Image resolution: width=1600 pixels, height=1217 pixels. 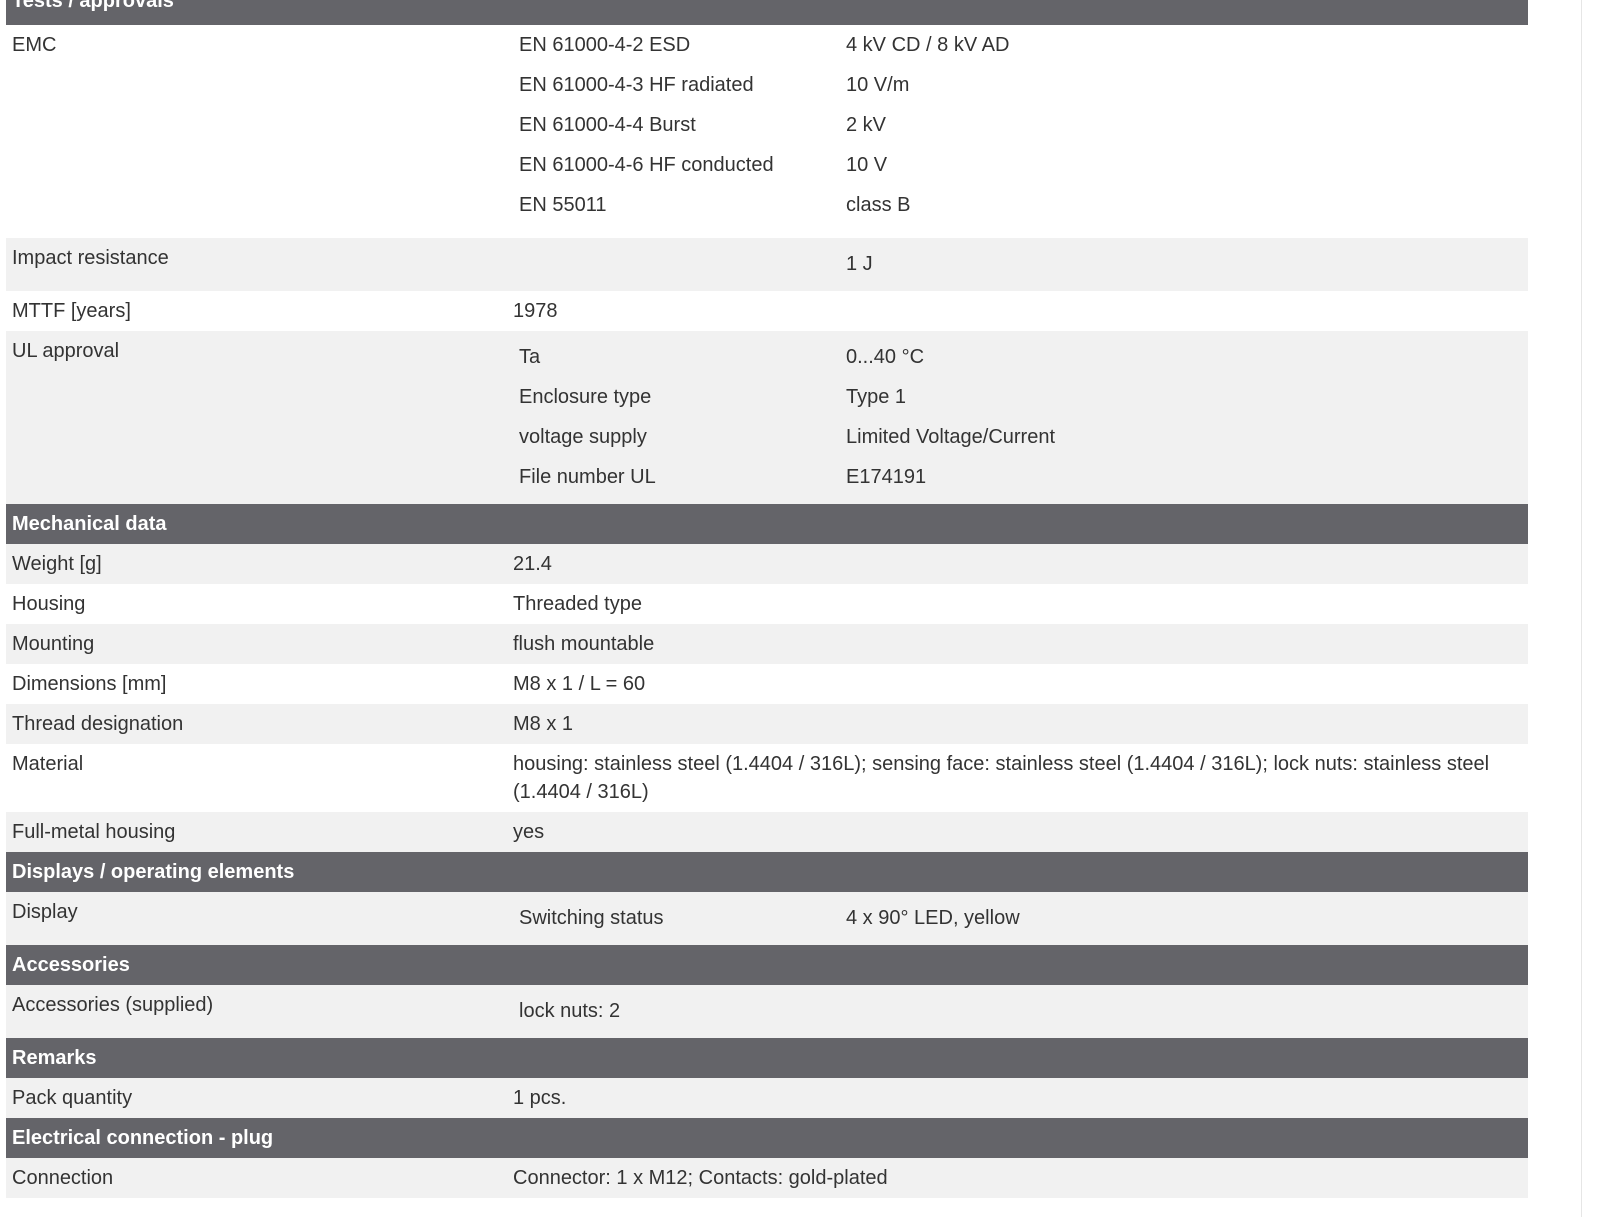 I want to click on sub-key: EN 61000-4-3 HF radiated, so click(x=636, y=85).